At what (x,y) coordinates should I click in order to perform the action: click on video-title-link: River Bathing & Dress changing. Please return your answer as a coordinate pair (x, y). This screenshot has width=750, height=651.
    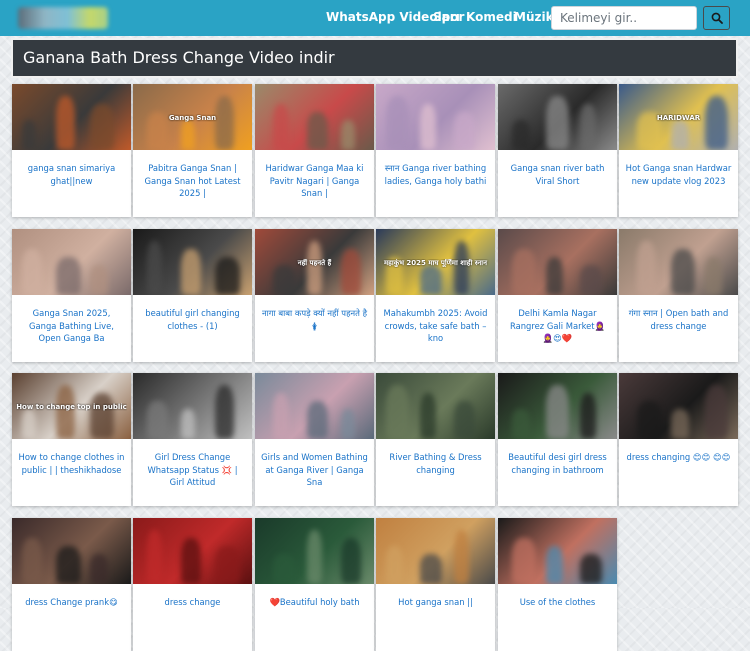
    Looking at the image, I should click on (435, 463).